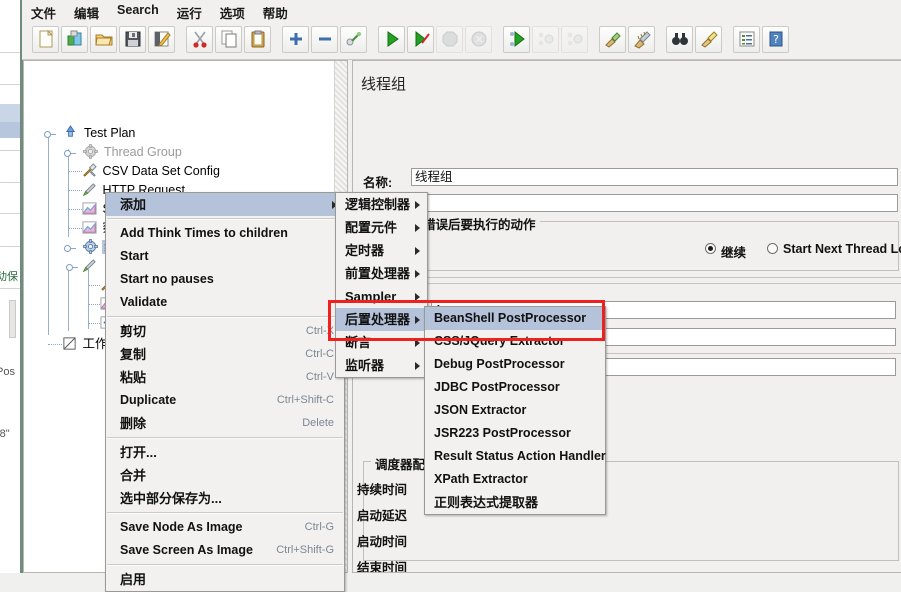  What do you see at coordinates (378, 273) in the screenshot?
I see `menu-item-label: 前置处理器` at bounding box center [378, 273].